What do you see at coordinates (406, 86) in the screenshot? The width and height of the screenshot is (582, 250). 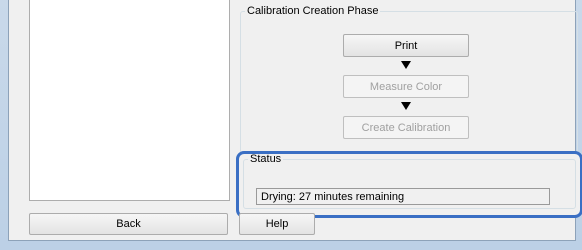 I see `measure-color-button: Measure Color` at bounding box center [406, 86].